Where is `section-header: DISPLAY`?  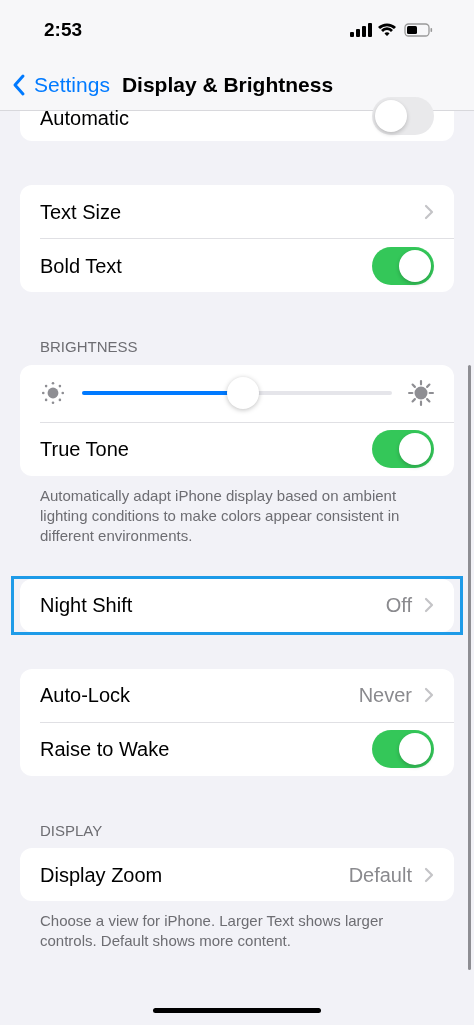 section-header: DISPLAY is located at coordinates (71, 830).